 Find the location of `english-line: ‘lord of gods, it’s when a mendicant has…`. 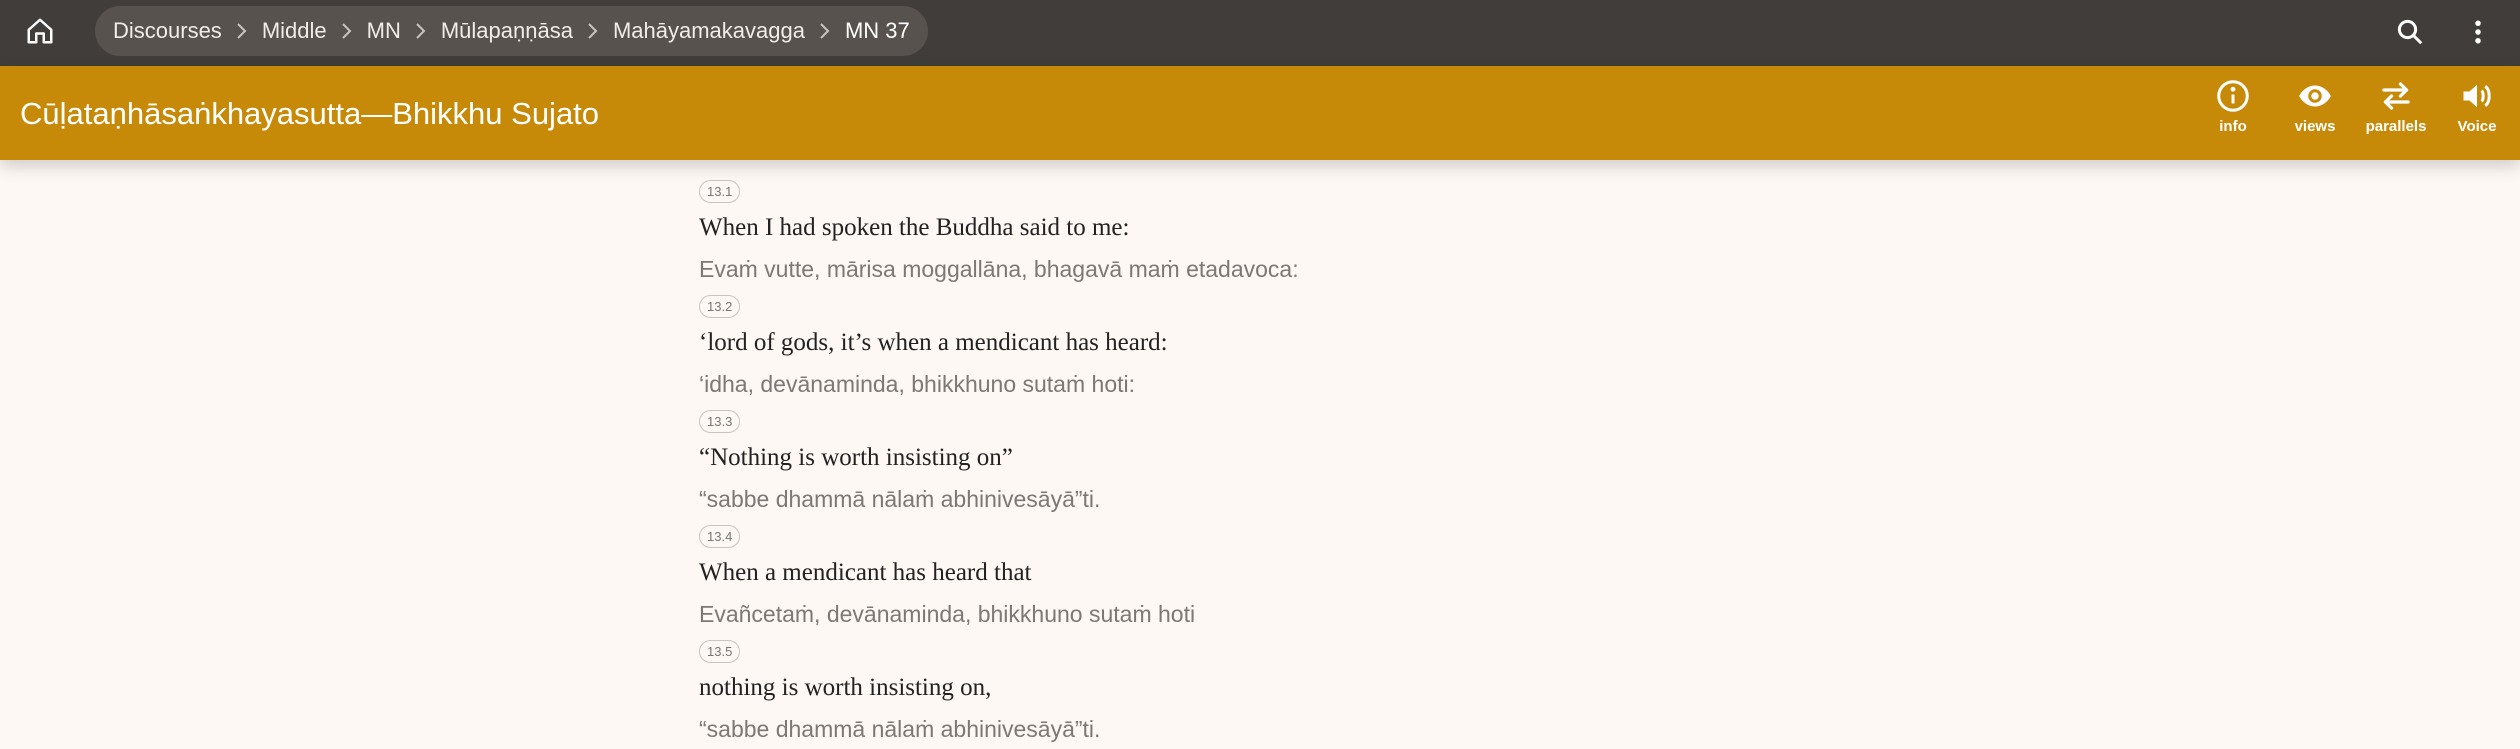

english-line: ‘lord of gods, it’s when a mendicant has… is located at coordinates (933, 342).